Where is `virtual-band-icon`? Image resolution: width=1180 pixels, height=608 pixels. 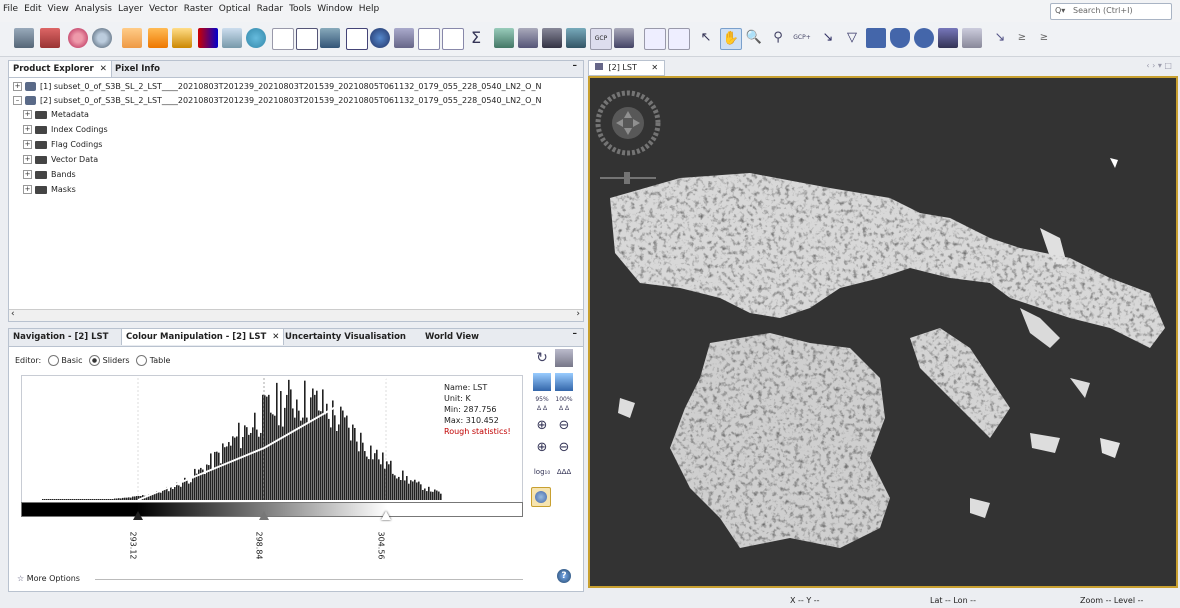 virtual-band-icon is located at coordinates (182, 38).